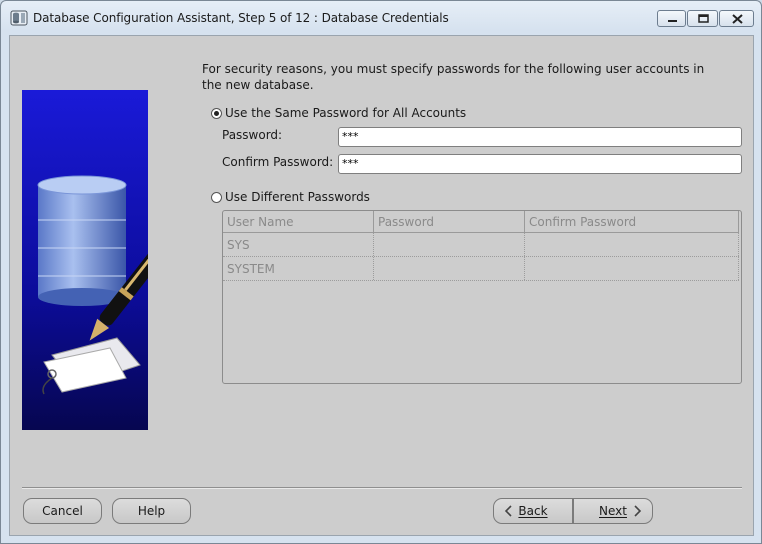 Image resolution: width=762 pixels, height=544 pixels. What do you see at coordinates (298, 268) in the screenshot?
I see `user-name-cell: SYSTEM` at bounding box center [298, 268].